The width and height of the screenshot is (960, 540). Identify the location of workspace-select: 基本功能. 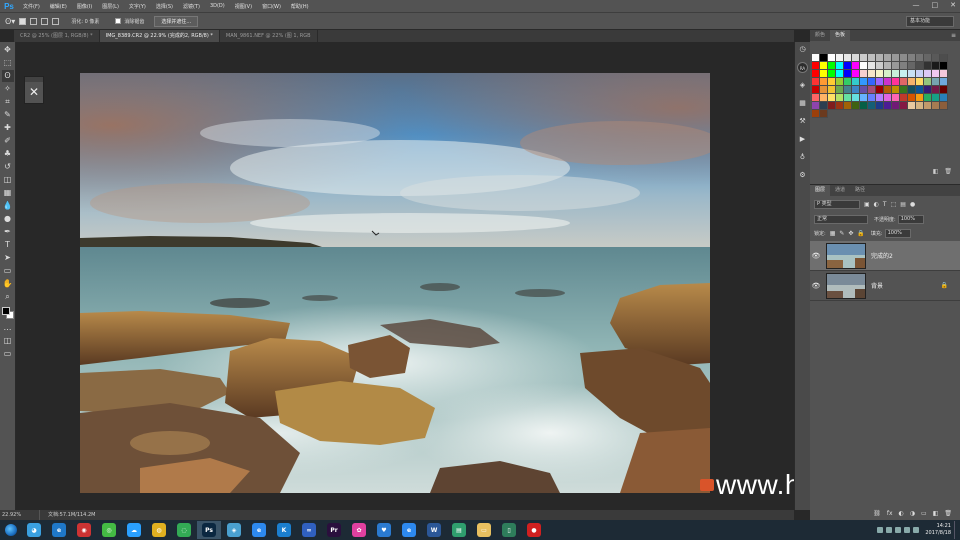
(930, 21).